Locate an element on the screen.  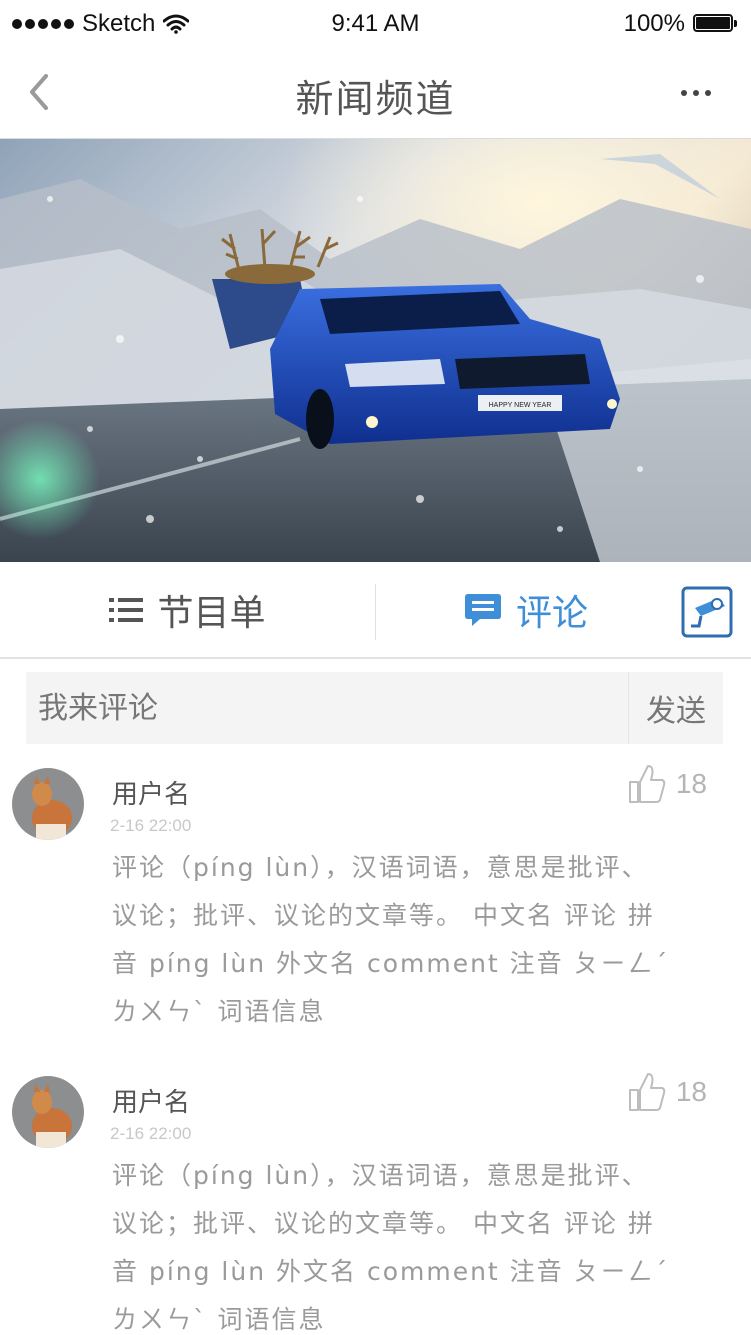
battery-percent: 100% is located at coordinates (654, 23).